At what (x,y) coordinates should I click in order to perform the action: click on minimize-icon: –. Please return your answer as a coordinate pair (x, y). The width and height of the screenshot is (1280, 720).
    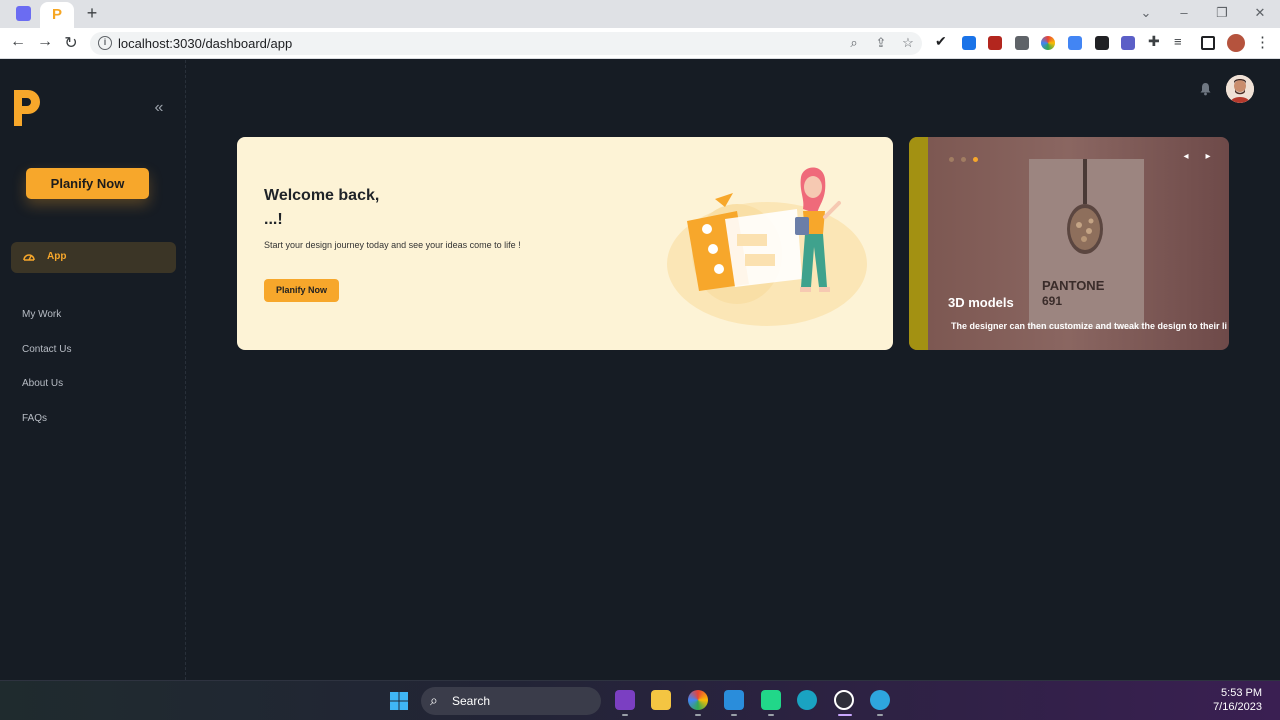
    Looking at the image, I should click on (1184, 12).